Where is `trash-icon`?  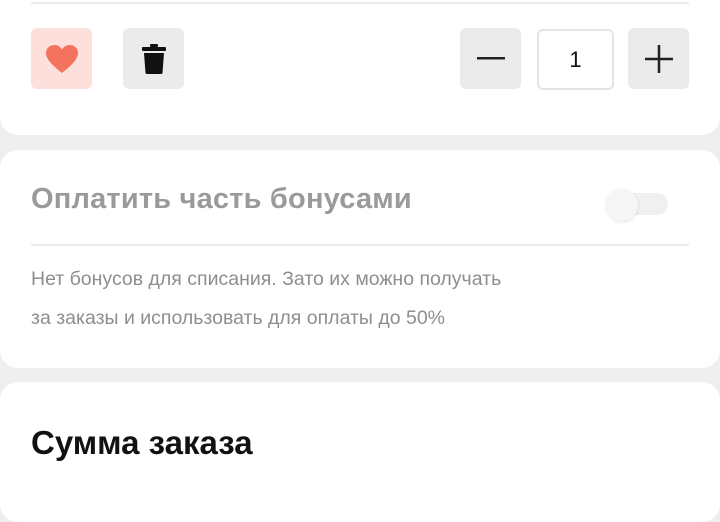
trash-icon is located at coordinates (153, 58).